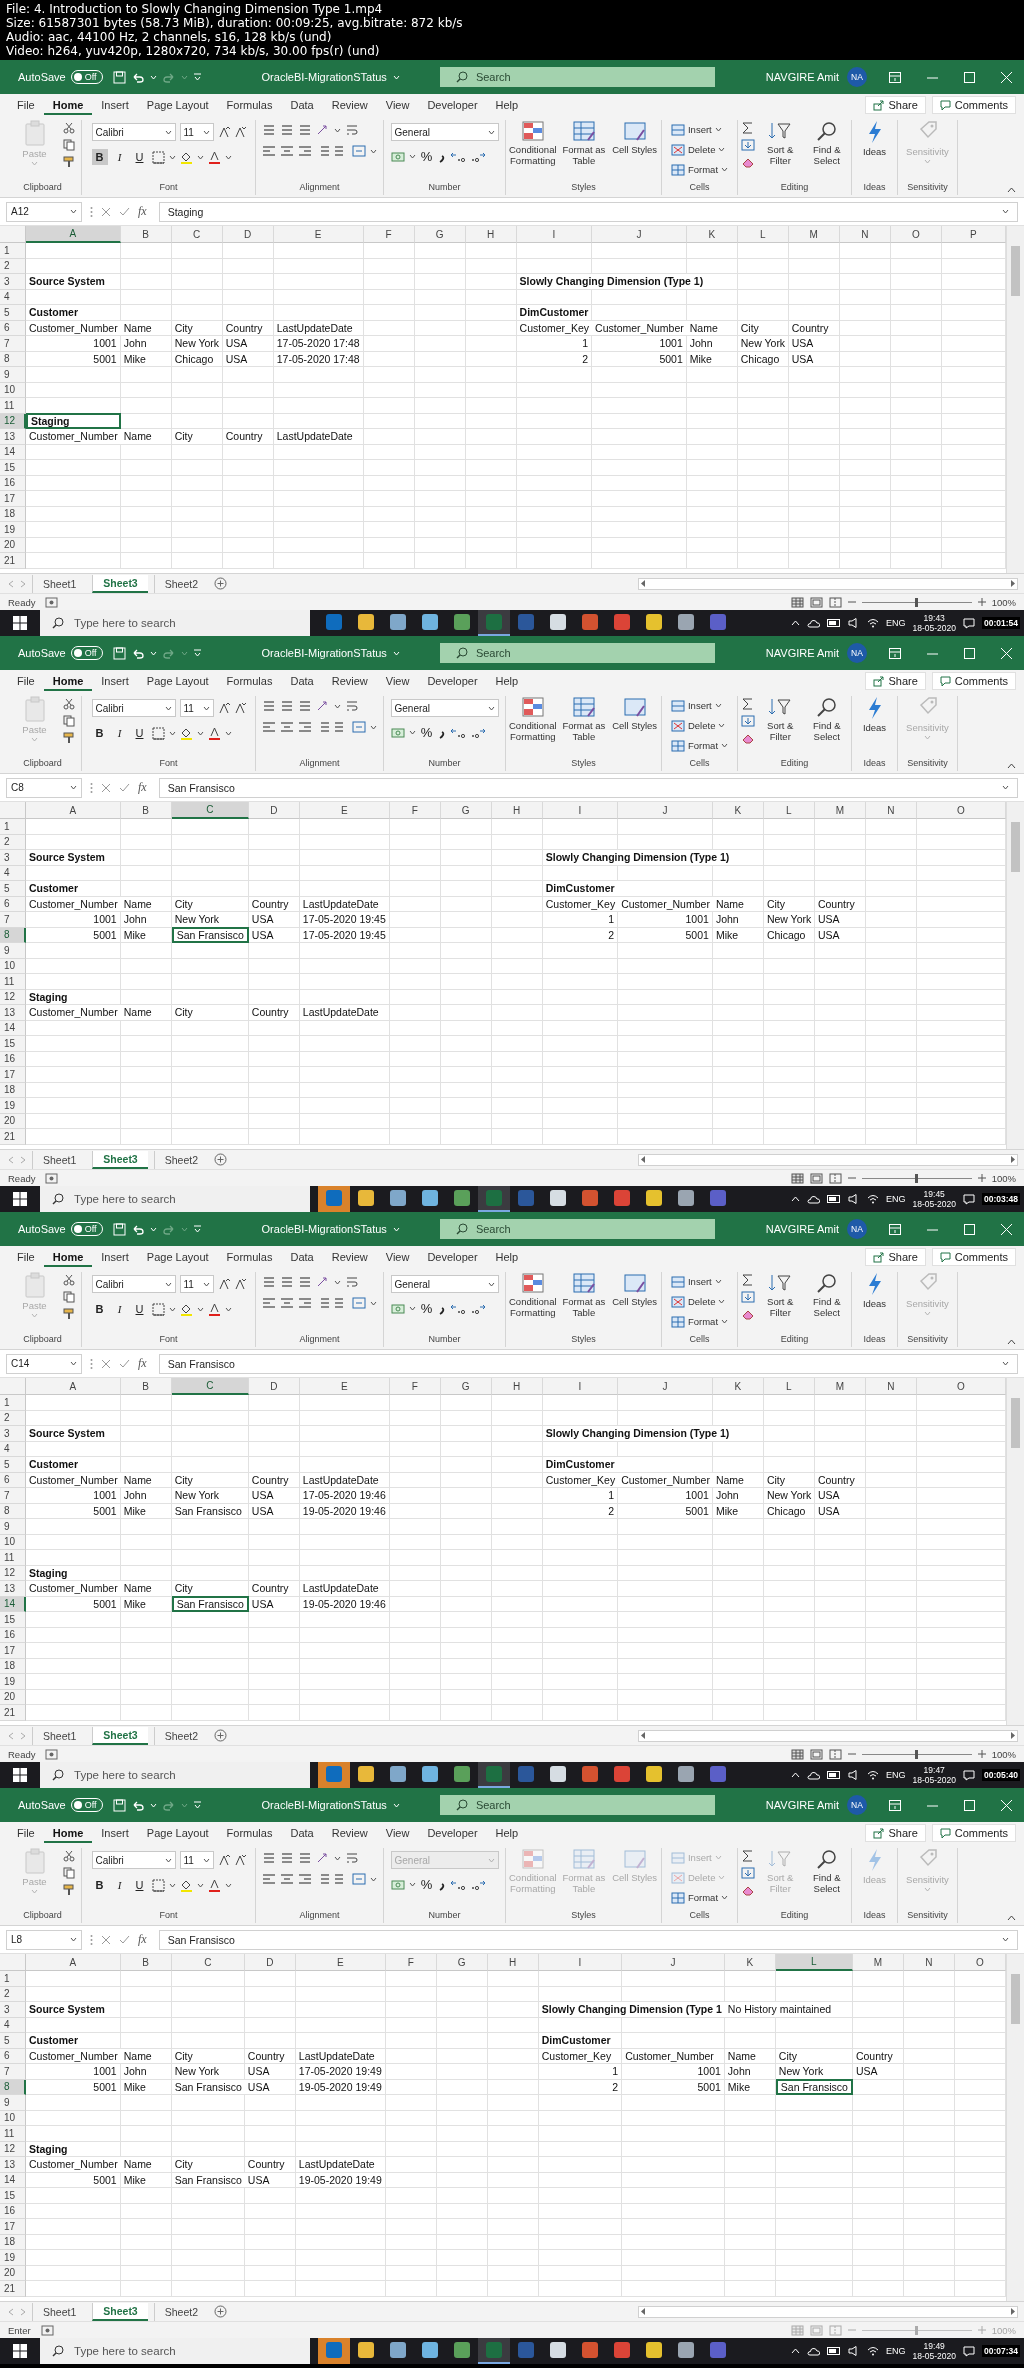 The height and width of the screenshot is (2368, 1024). What do you see at coordinates (133, 708) in the screenshot?
I see `font-name-dropdown: Calibri` at bounding box center [133, 708].